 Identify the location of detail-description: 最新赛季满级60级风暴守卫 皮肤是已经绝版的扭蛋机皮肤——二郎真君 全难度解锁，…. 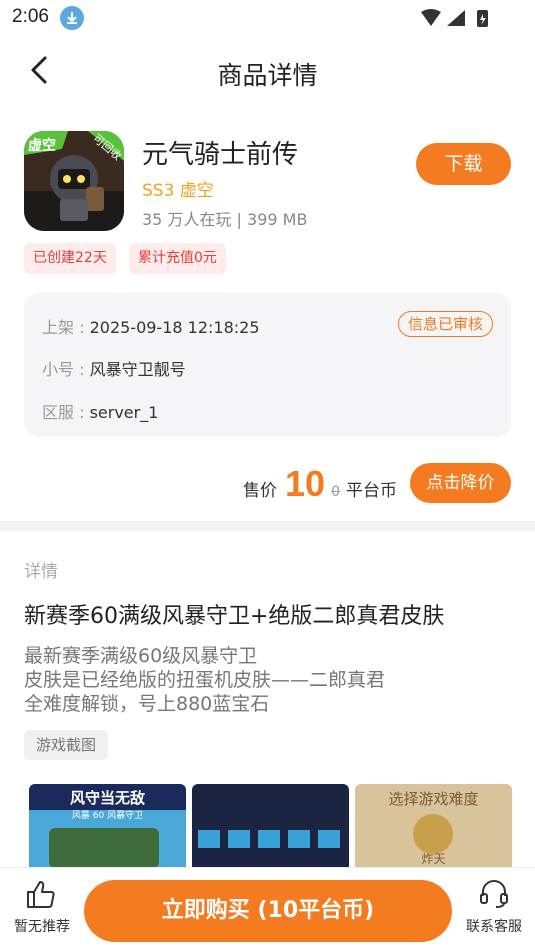
(204, 680).